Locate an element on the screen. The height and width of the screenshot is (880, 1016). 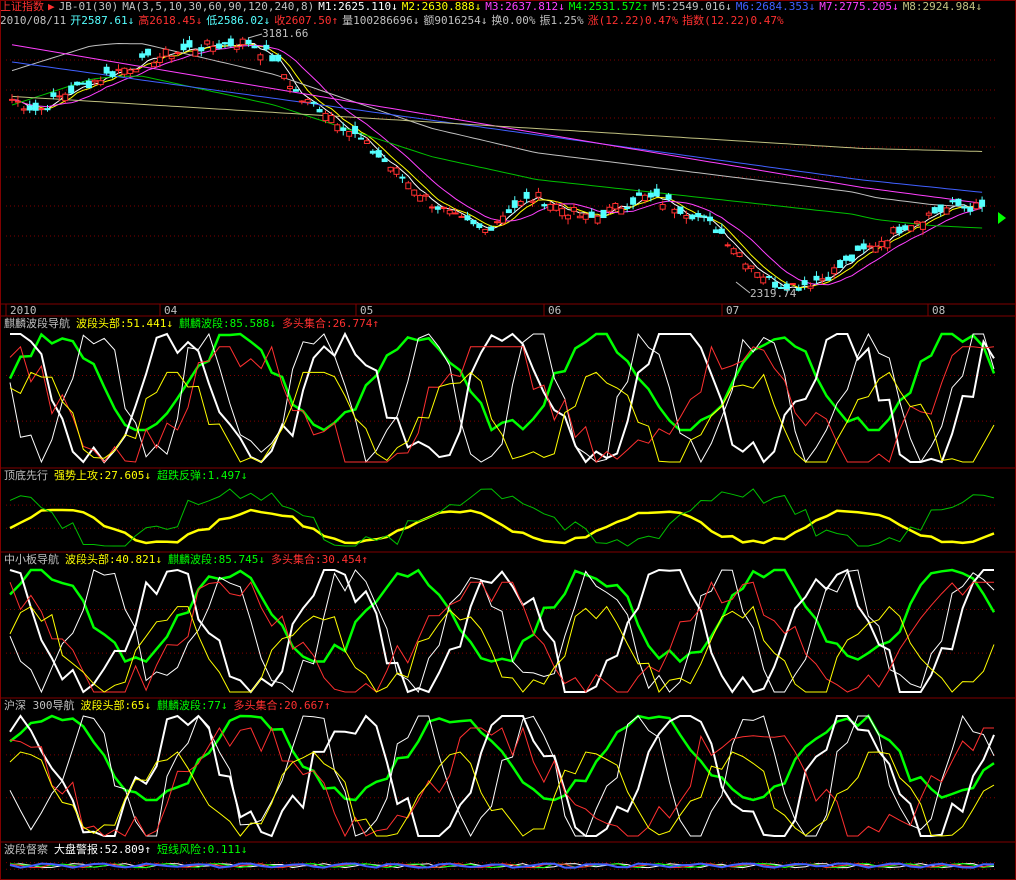
low-pointer is located at coordinates (743, 287).